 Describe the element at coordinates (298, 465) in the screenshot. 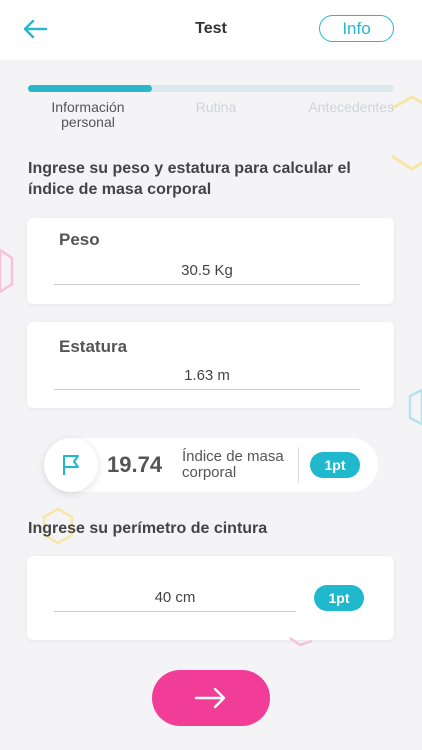

I see `divider` at that location.